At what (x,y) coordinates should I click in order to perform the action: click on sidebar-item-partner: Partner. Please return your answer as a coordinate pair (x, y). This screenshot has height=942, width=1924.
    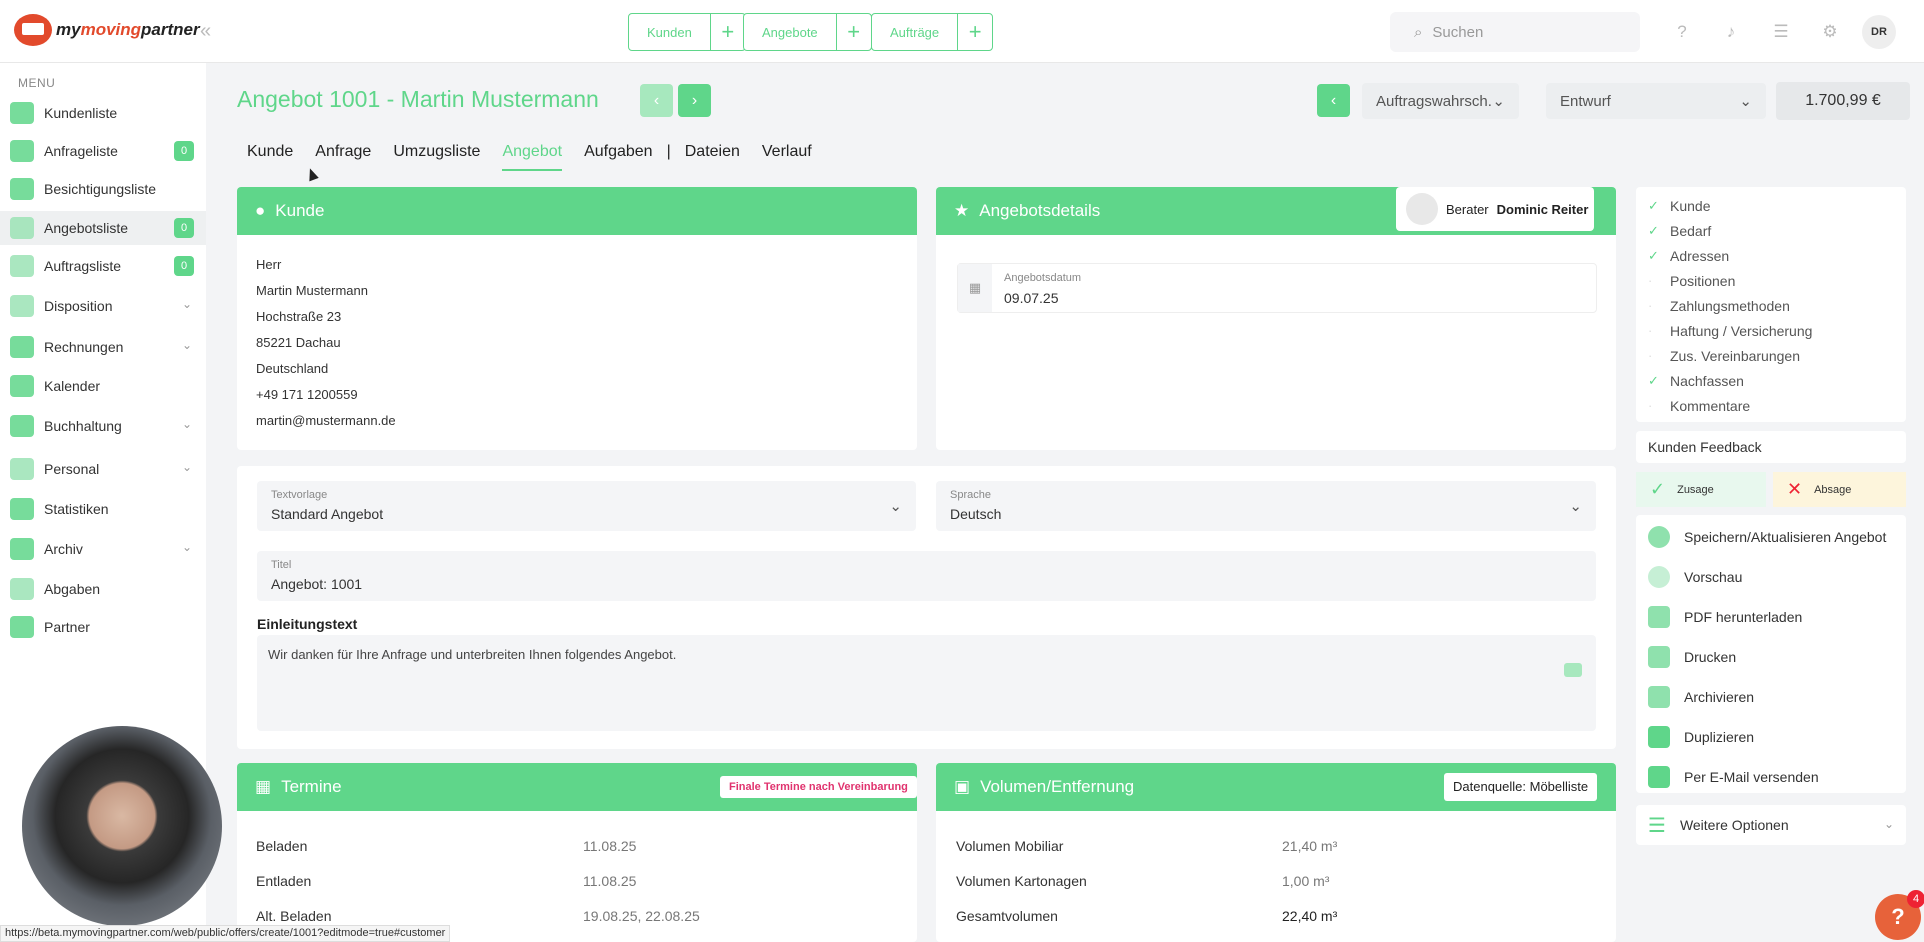
    Looking at the image, I should click on (103, 627).